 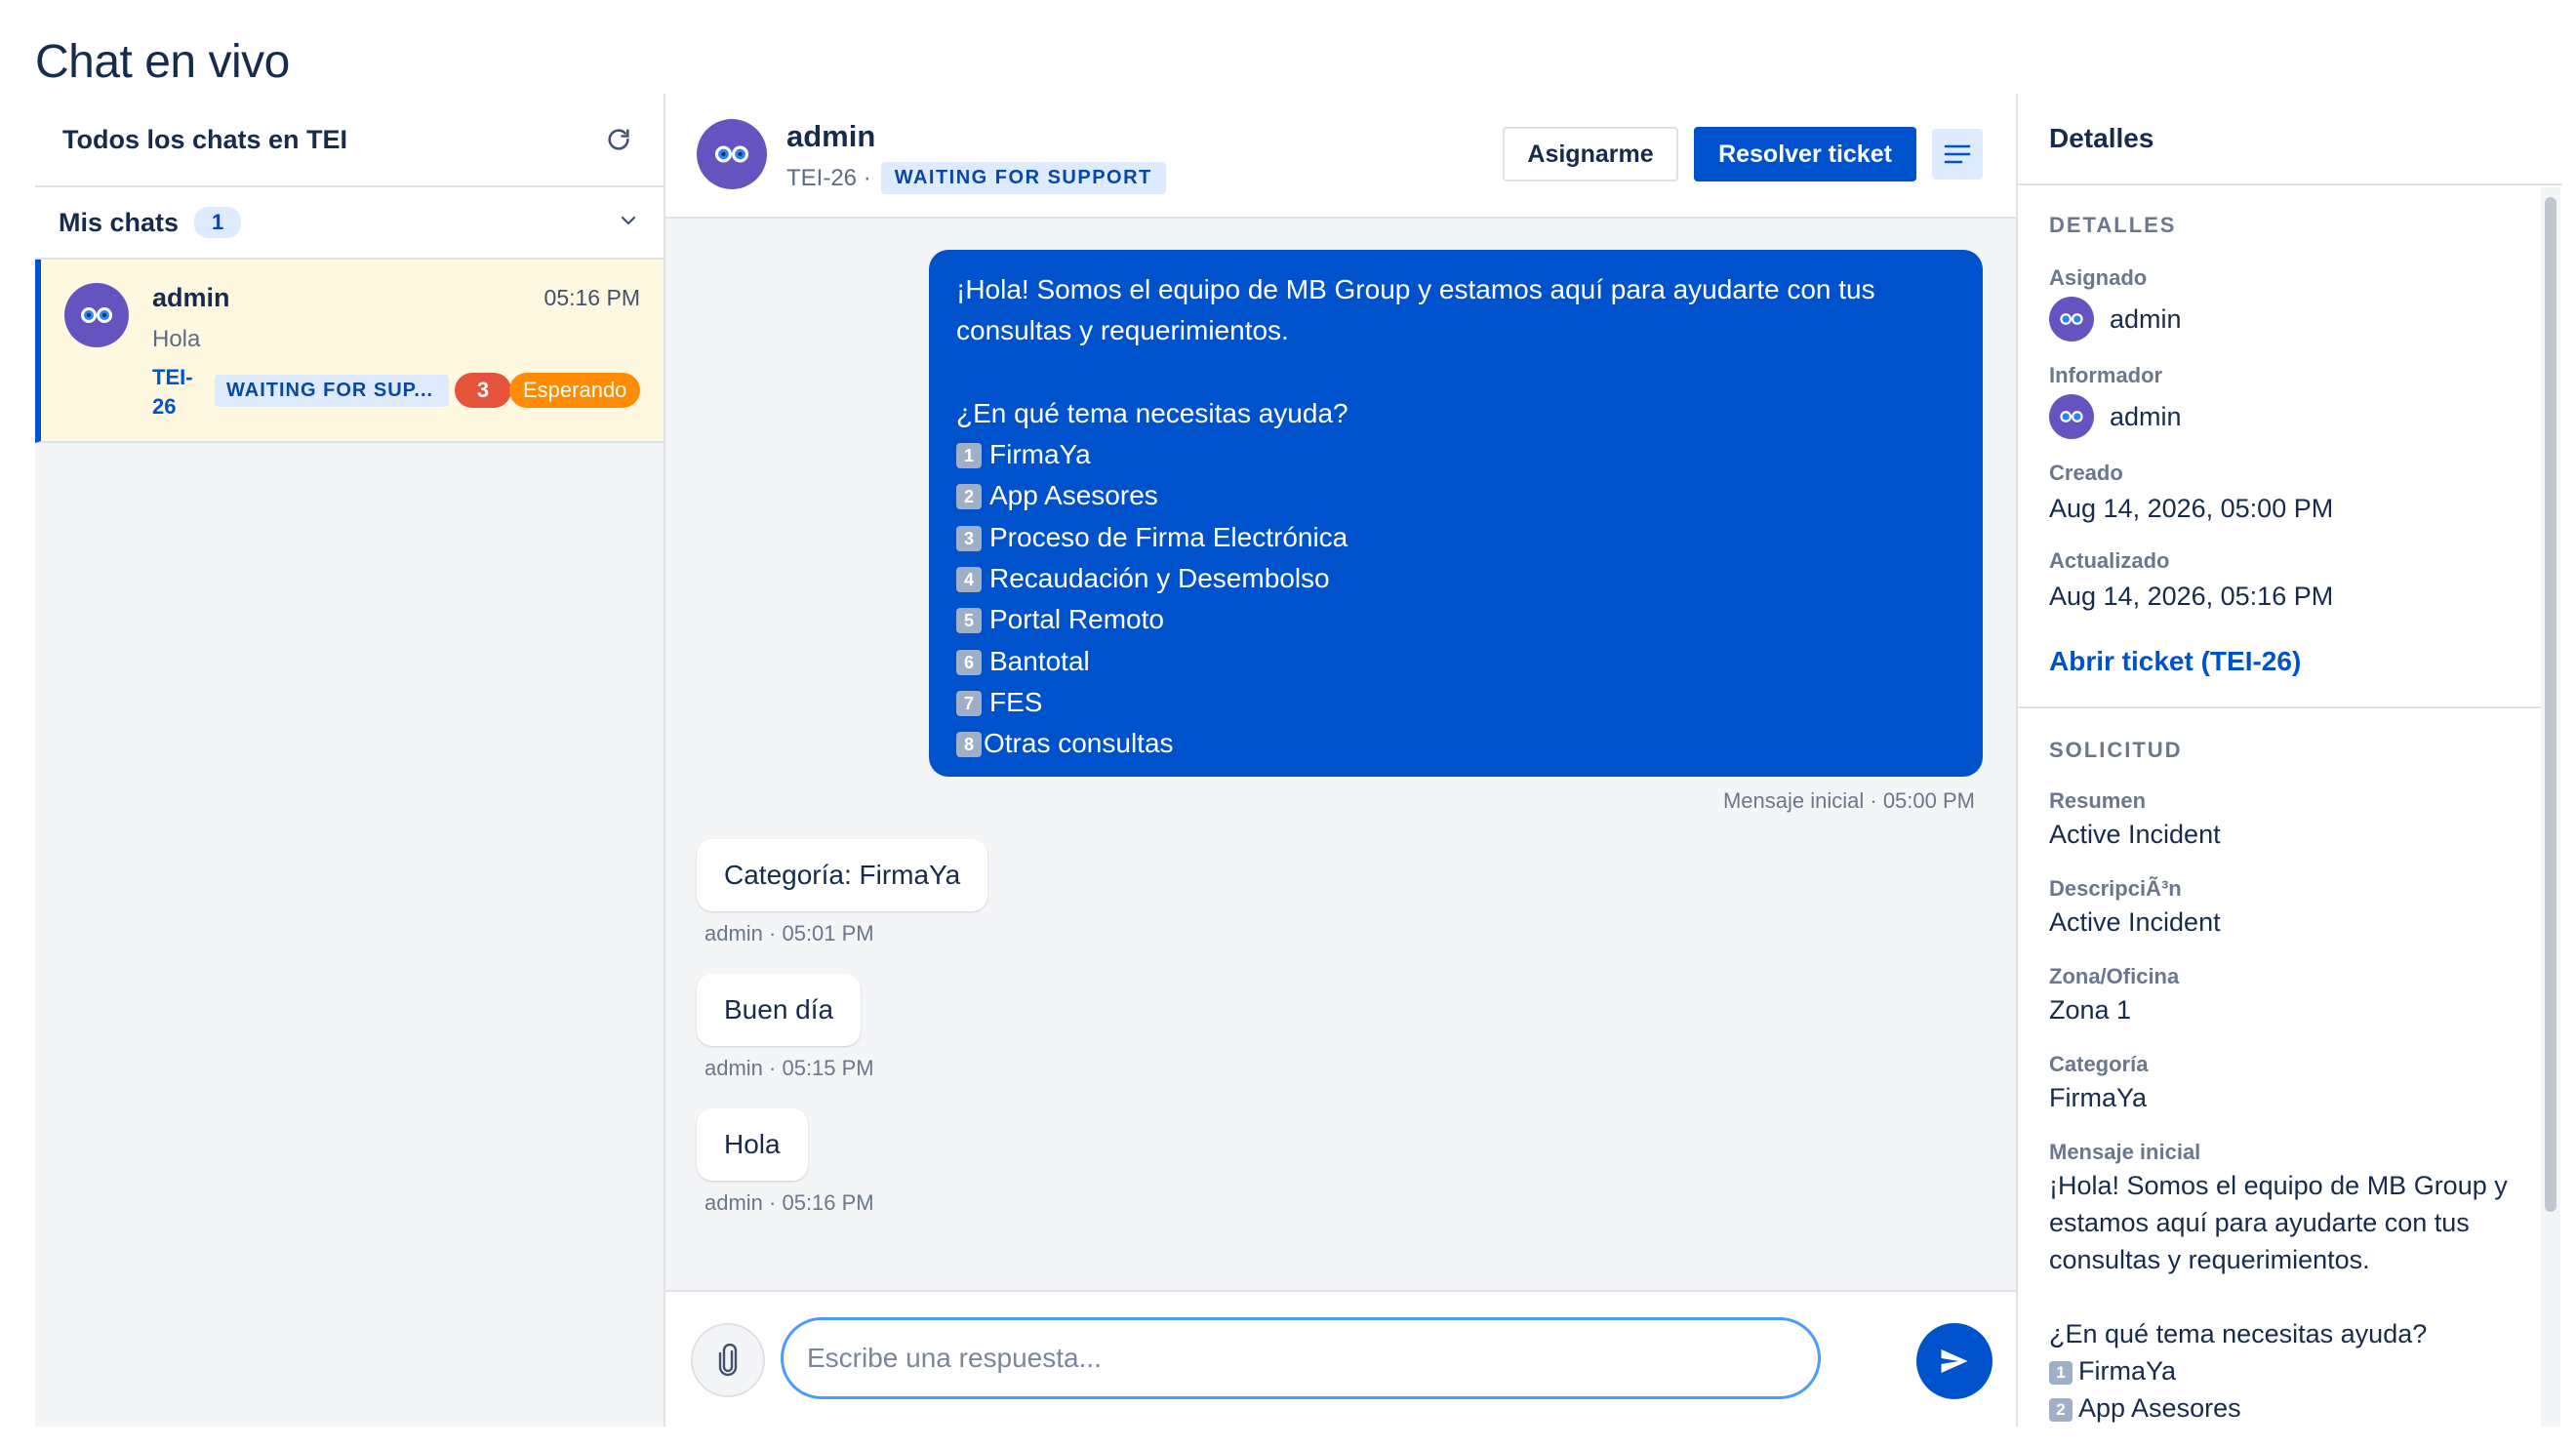 I want to click on keycap-icon: 5, so click(x=969, y=621).